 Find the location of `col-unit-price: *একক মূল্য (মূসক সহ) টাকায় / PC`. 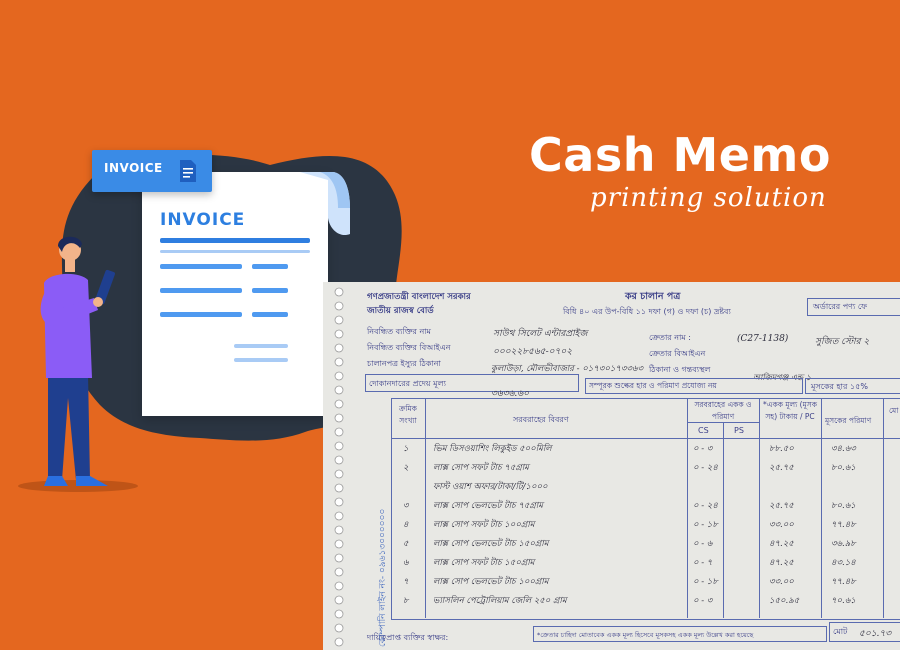

col-unit-price: *একক মূল্য (মূসক সহ) টাকায় / PC is located at coordinates (790, 410).